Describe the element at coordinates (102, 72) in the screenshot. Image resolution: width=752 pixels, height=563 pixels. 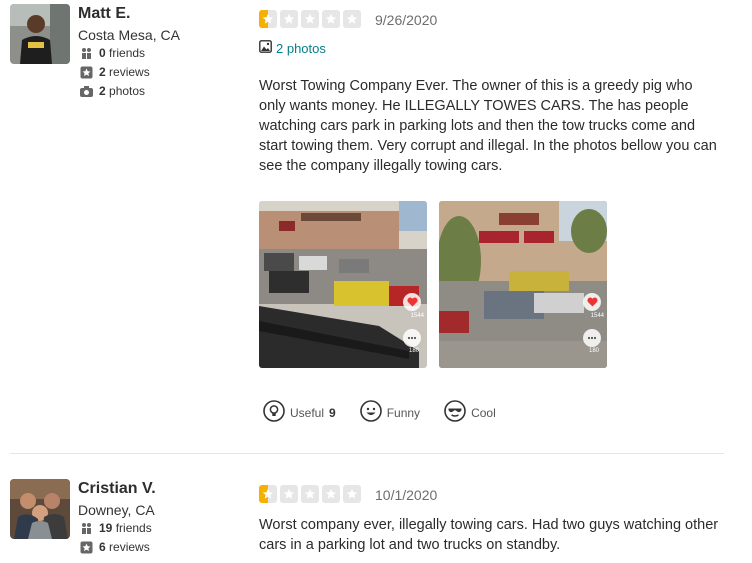
I see `reviews-count: 2` at that location.